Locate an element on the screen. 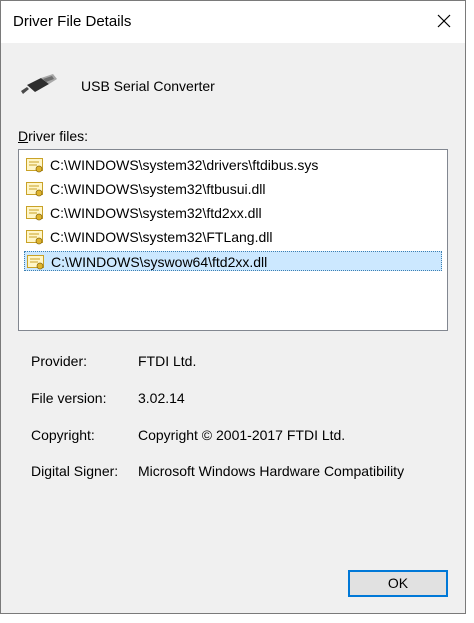 This screenshot has width=474, height=623. file-path: C:\WINDOWS\system32\ftd2xx.dll is located at coordinates (156, 213).